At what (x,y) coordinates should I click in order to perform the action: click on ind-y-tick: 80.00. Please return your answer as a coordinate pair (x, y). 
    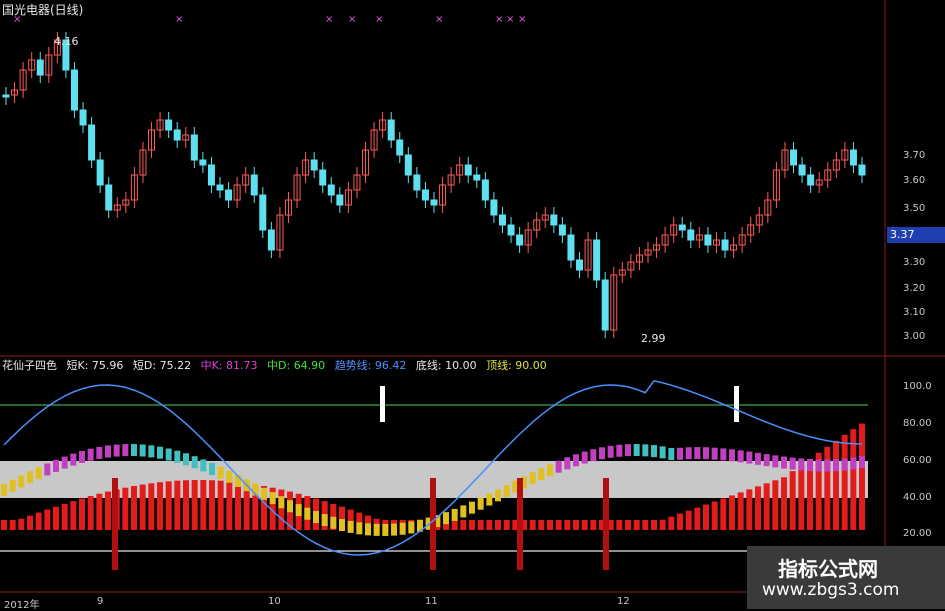
    Looking at the image, I should click on (917, 423).